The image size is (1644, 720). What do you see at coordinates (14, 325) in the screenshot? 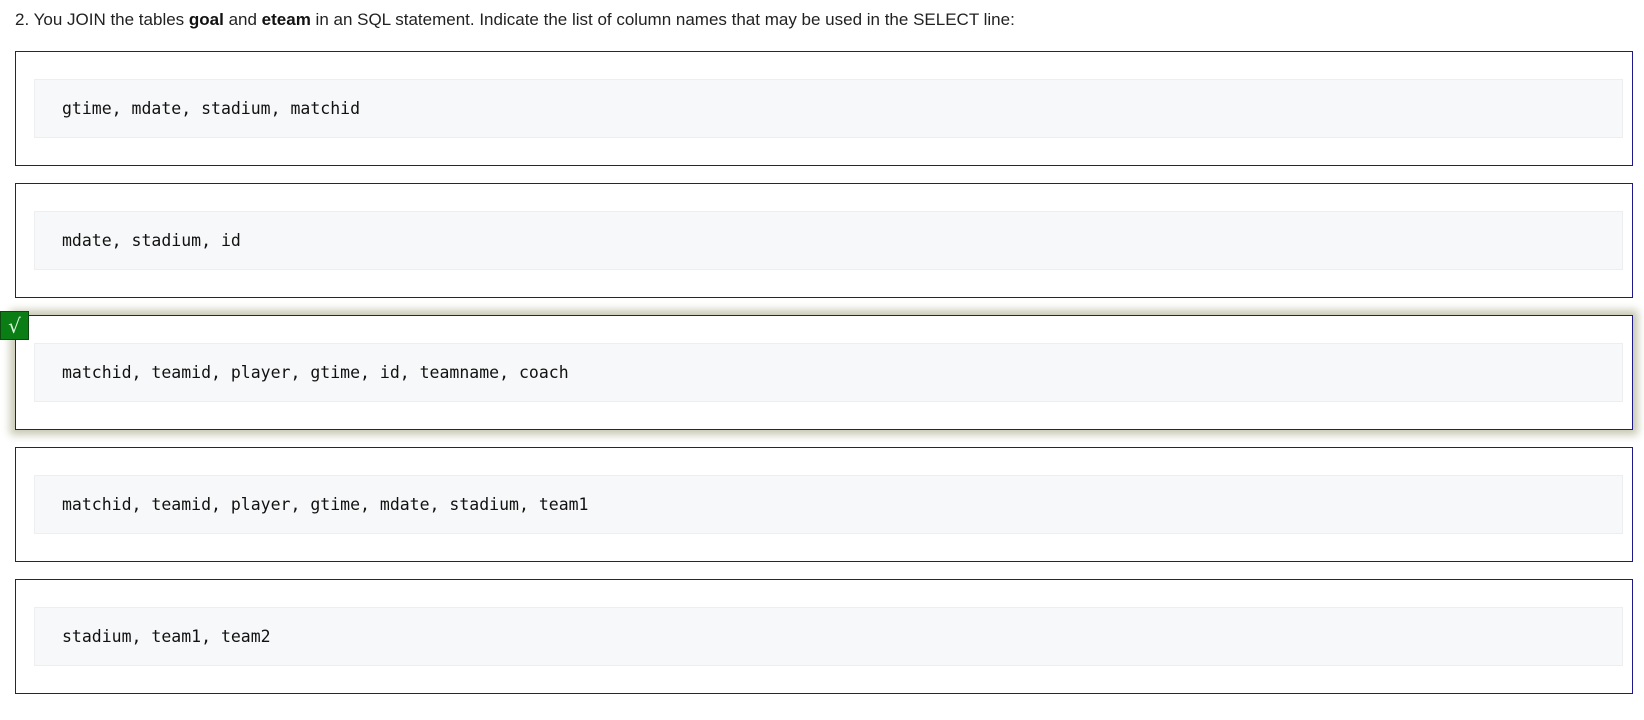
I see `check-icon: √` at bounding box center [14, 325].